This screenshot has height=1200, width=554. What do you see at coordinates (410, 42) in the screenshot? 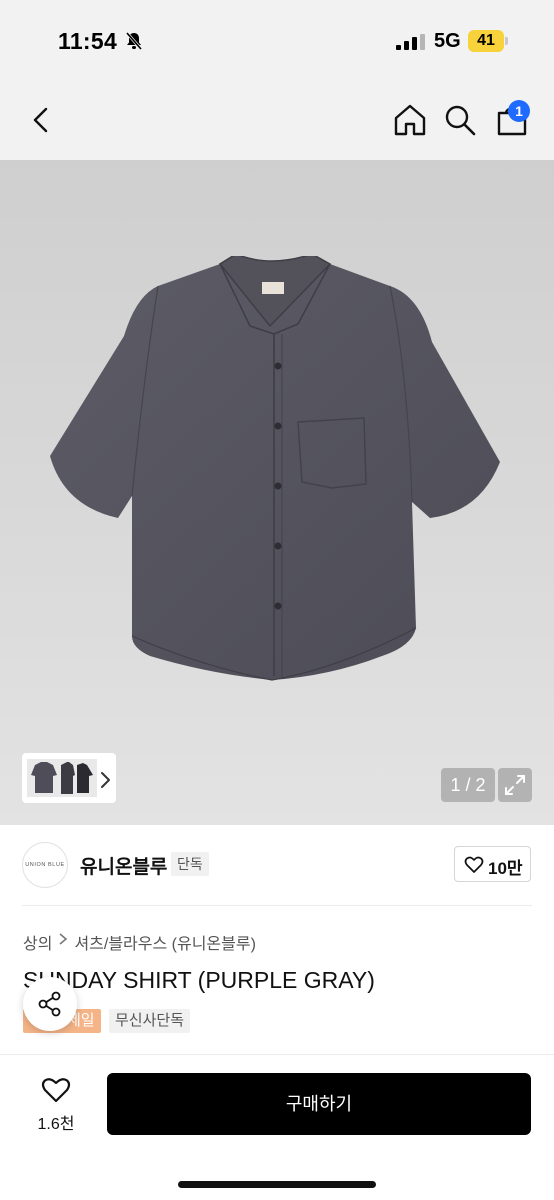
I see `signal-icon` at bounding box center [410, 42].